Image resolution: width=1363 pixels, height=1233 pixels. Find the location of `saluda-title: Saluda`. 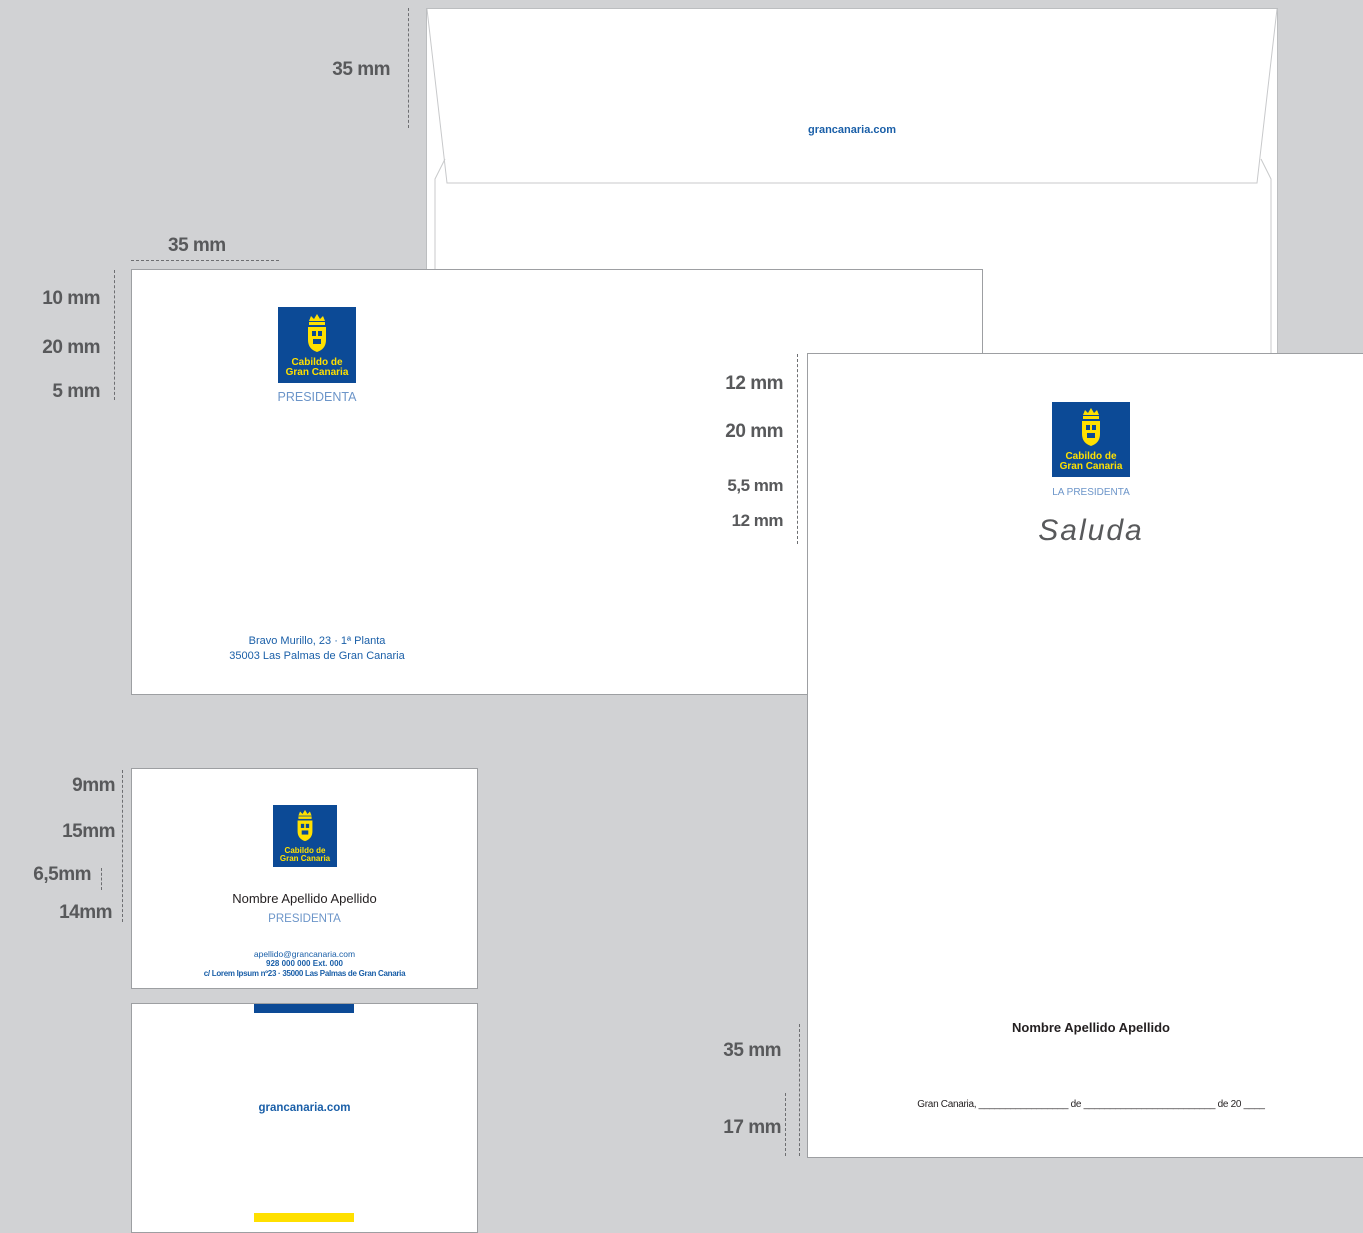

saluda-title: Saluda is located at coordinates (1091, 530).